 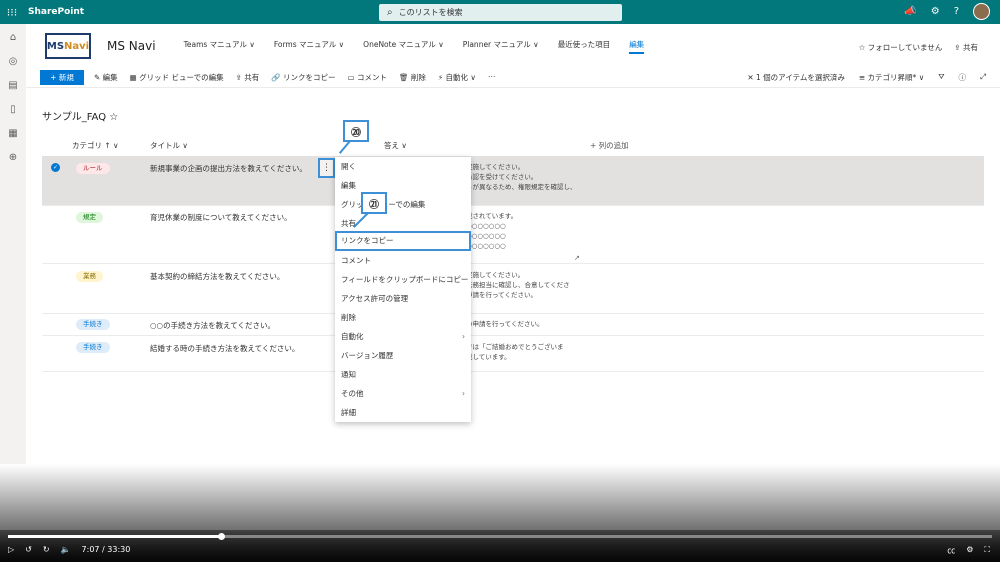 What do you see at coordinates (11, 549) in the screenshot?
I see `play-icon: ▷` at bounding box center [11, 549].